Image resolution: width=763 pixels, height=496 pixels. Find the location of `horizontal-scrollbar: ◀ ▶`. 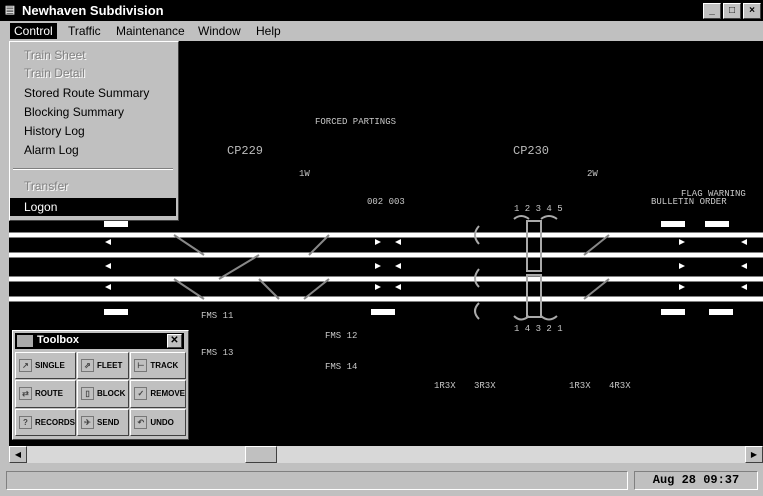

horizontal-scrollbar: ◀ ▶ is located at coordinates (386, 454).